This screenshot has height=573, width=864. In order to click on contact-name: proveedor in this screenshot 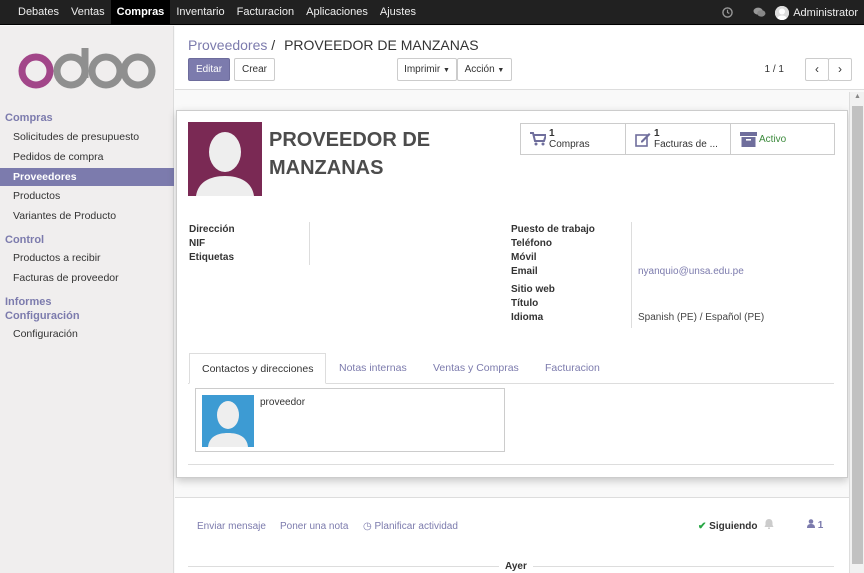, I will do `click(283, 402)`.